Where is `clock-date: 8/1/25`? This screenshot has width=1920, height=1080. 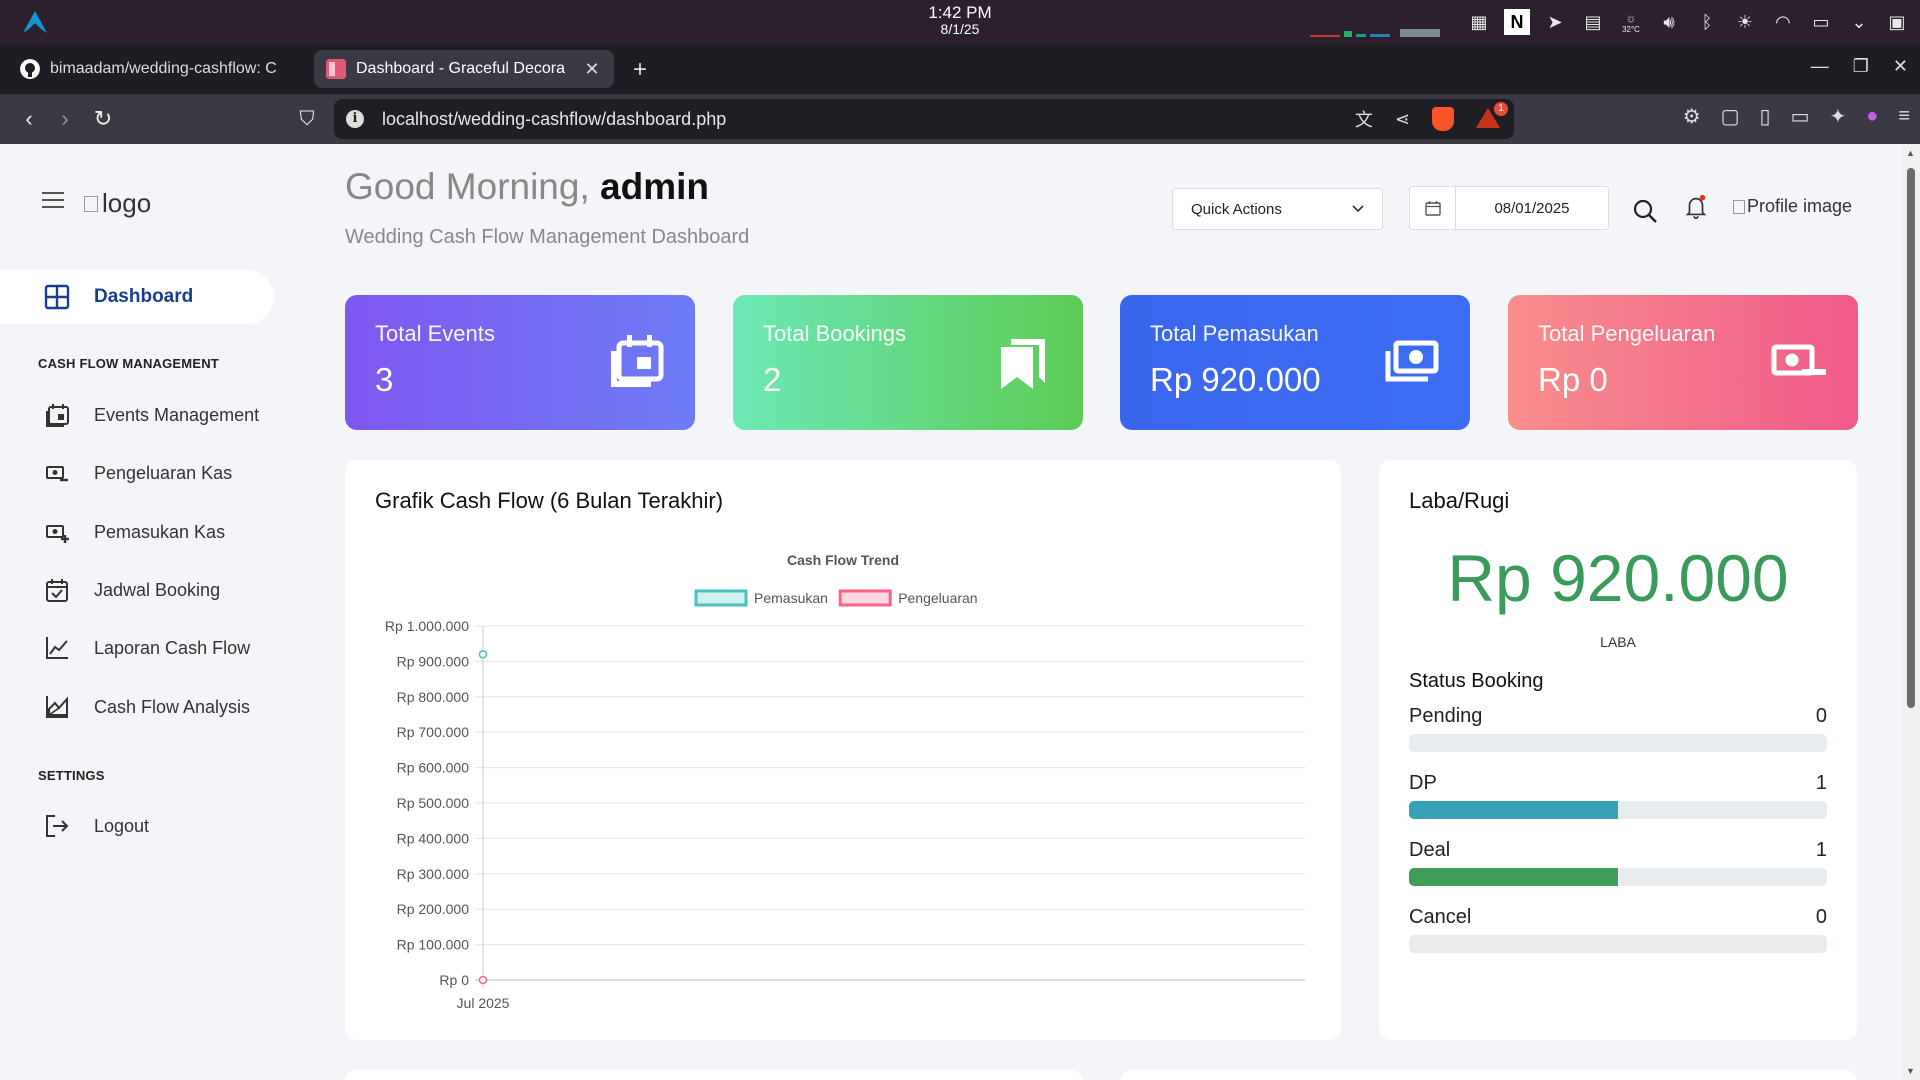 clock-date: 8/1/25 is located at coordinates (960, 29).